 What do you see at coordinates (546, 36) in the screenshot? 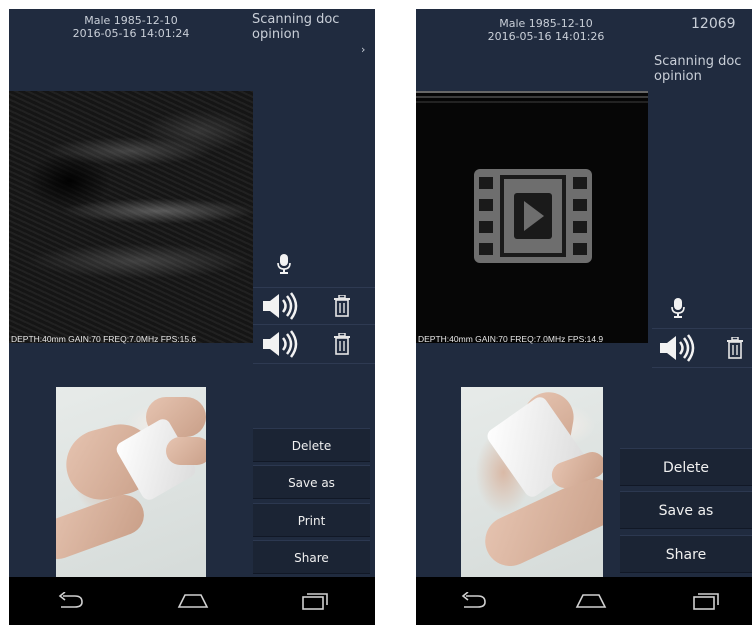
I see `exam-datetime: 2016-05-16 14:01:26` at bounding box center [546, 36].